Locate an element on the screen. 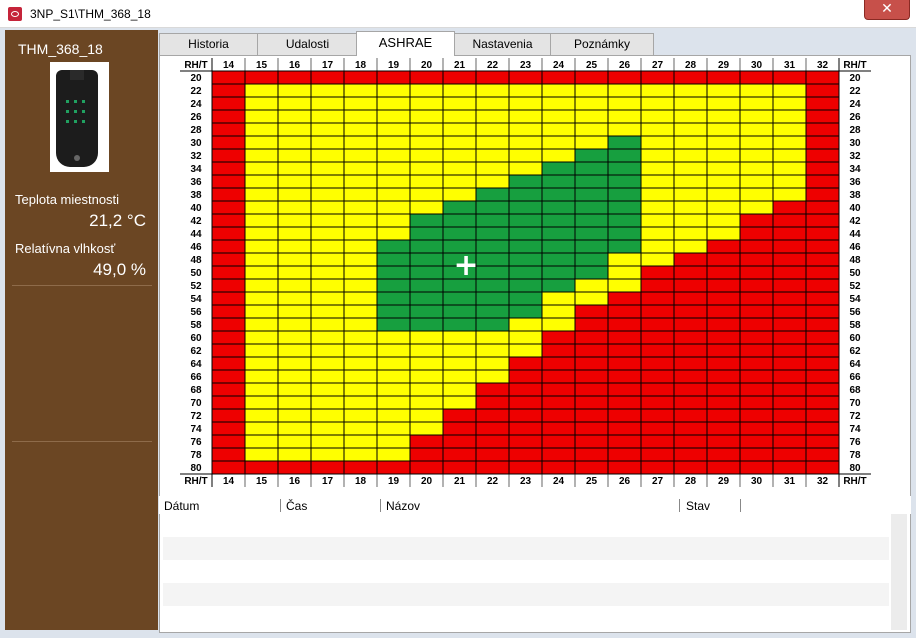 This screenshot has height=638, width=916. temperature-tick-top: 18 is located at coordinates (361, 65).